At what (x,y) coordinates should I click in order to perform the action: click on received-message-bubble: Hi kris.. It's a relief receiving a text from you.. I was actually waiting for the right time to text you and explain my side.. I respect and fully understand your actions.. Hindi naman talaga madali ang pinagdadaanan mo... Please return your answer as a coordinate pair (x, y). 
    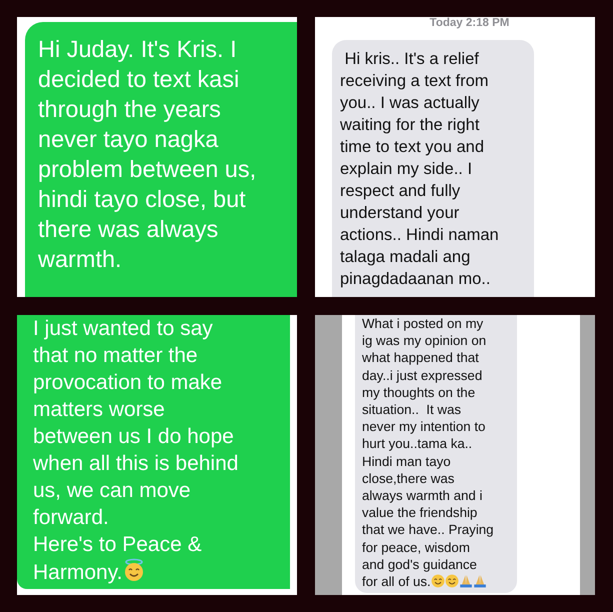
    Looking at the image, I should click on (433, 168).